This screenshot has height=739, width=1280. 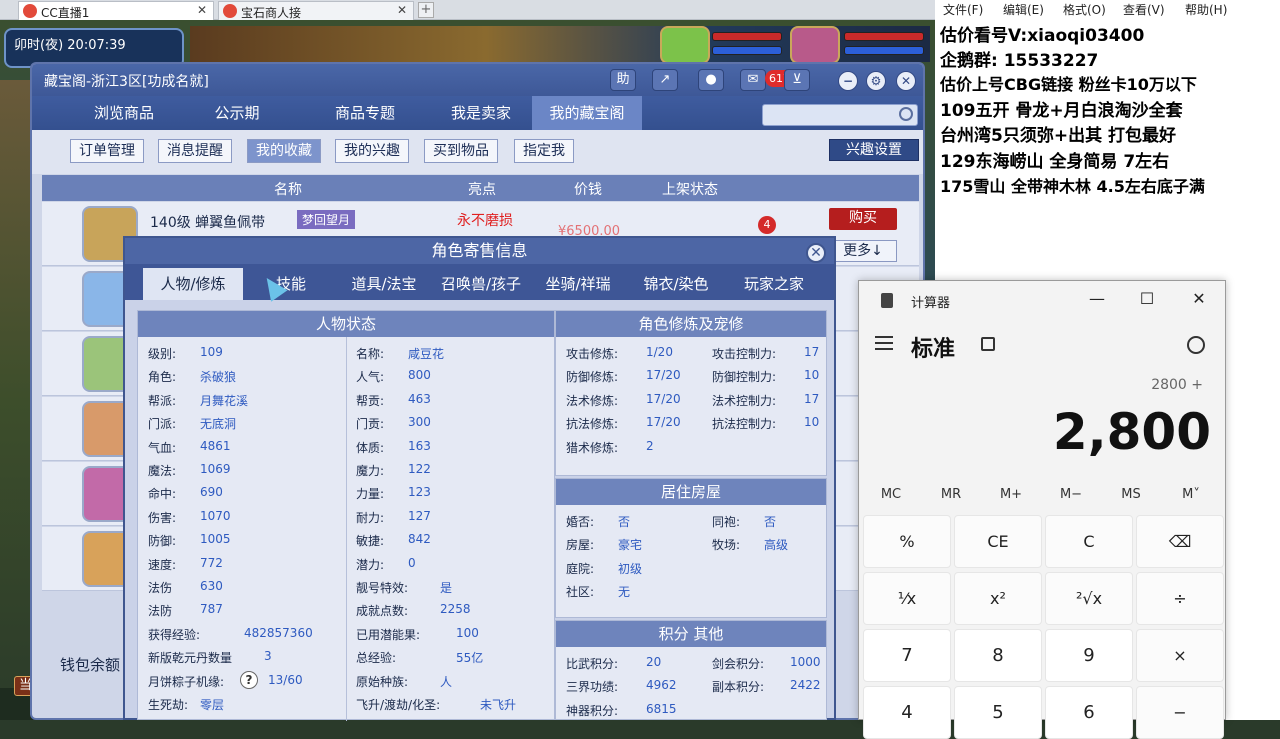 I want to click on digit-5-key: 5, so click(x=998, y=712).